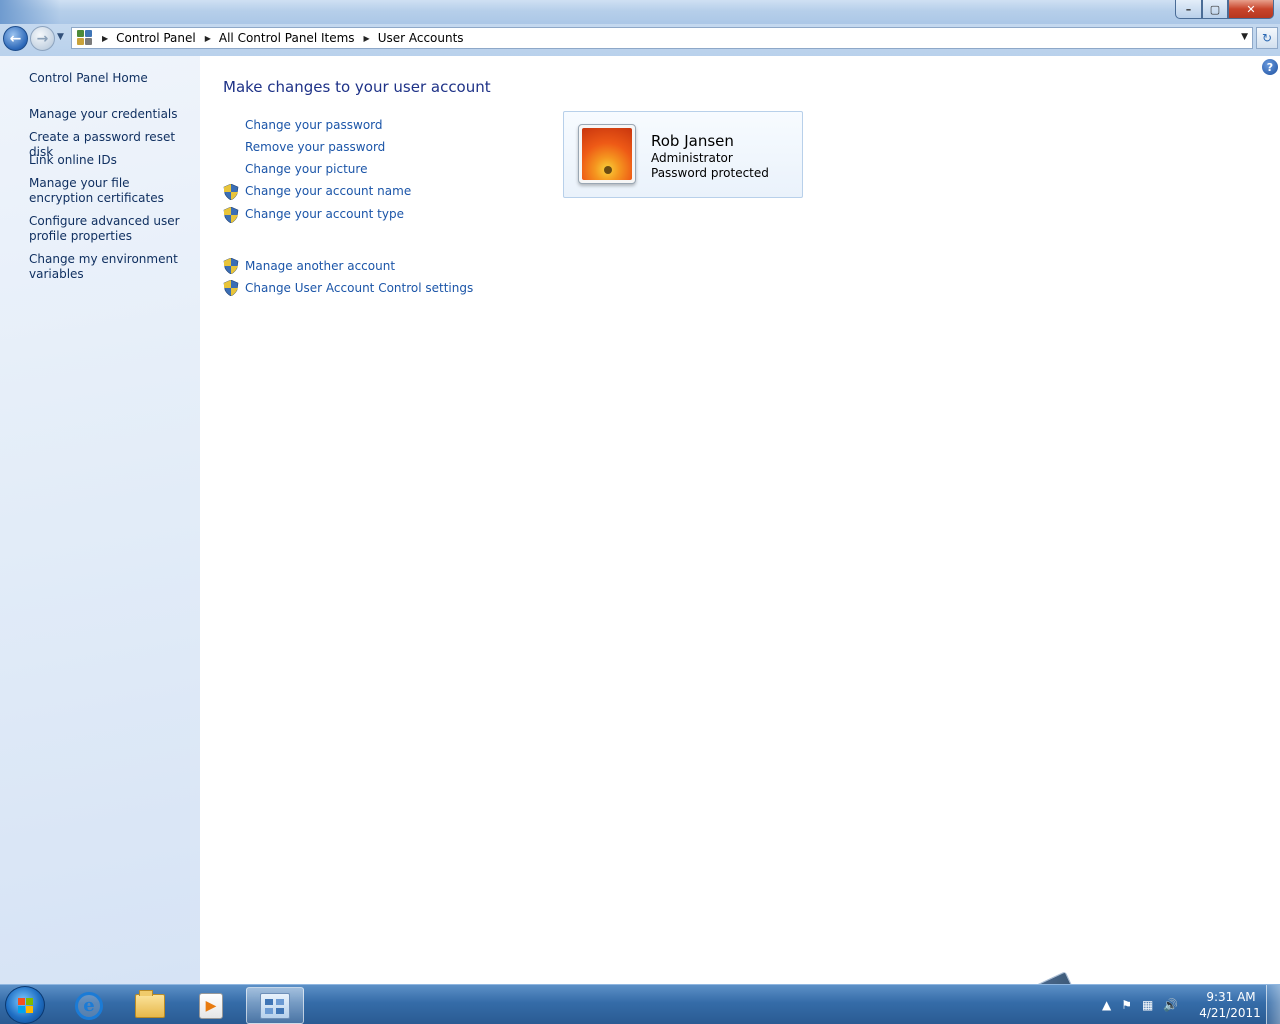 This screenshot has height=1024, width=1280. I want to click on notification-area: ▲ ⚑ ▦ 🔊, so click(1151, 1004).